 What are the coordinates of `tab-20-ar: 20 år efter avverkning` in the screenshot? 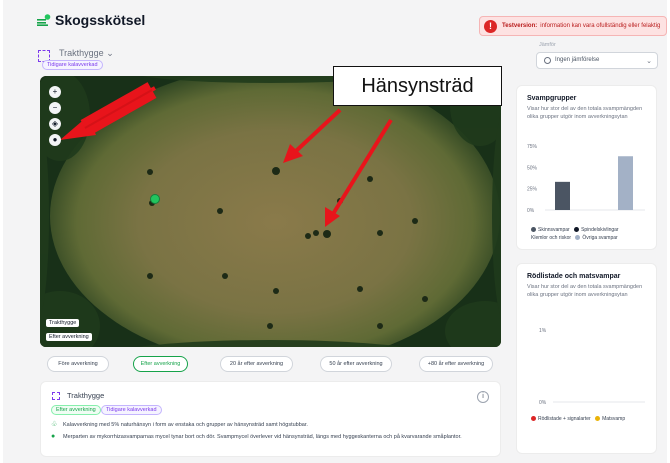 It's located at (256, 364).